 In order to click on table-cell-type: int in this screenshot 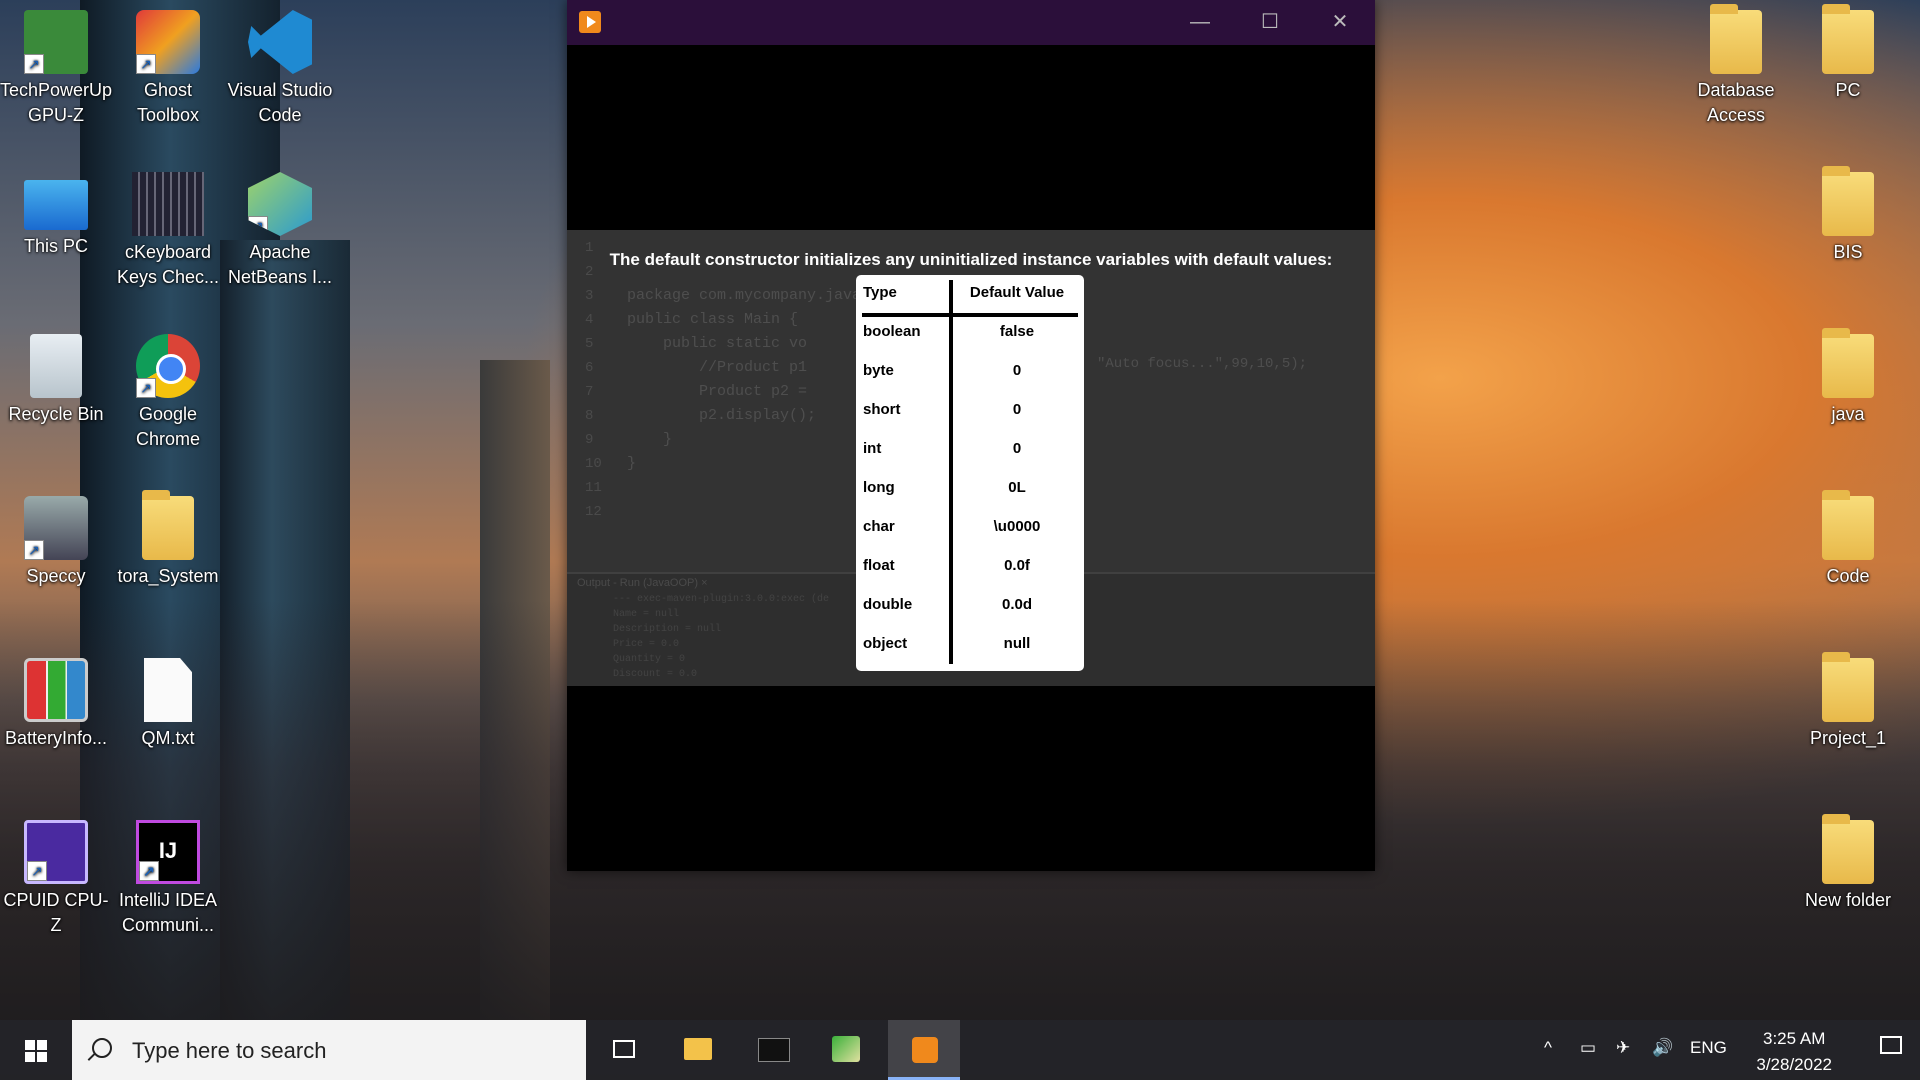, I will do `click(872, 448)`.